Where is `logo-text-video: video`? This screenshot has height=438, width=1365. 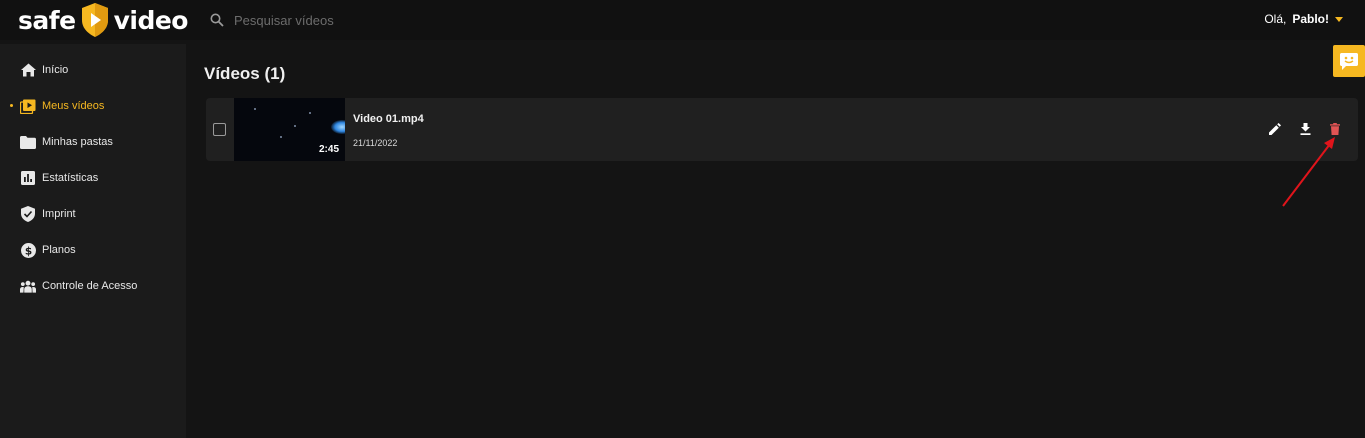 logo-text-video: video is located at coordinates (151, 20).